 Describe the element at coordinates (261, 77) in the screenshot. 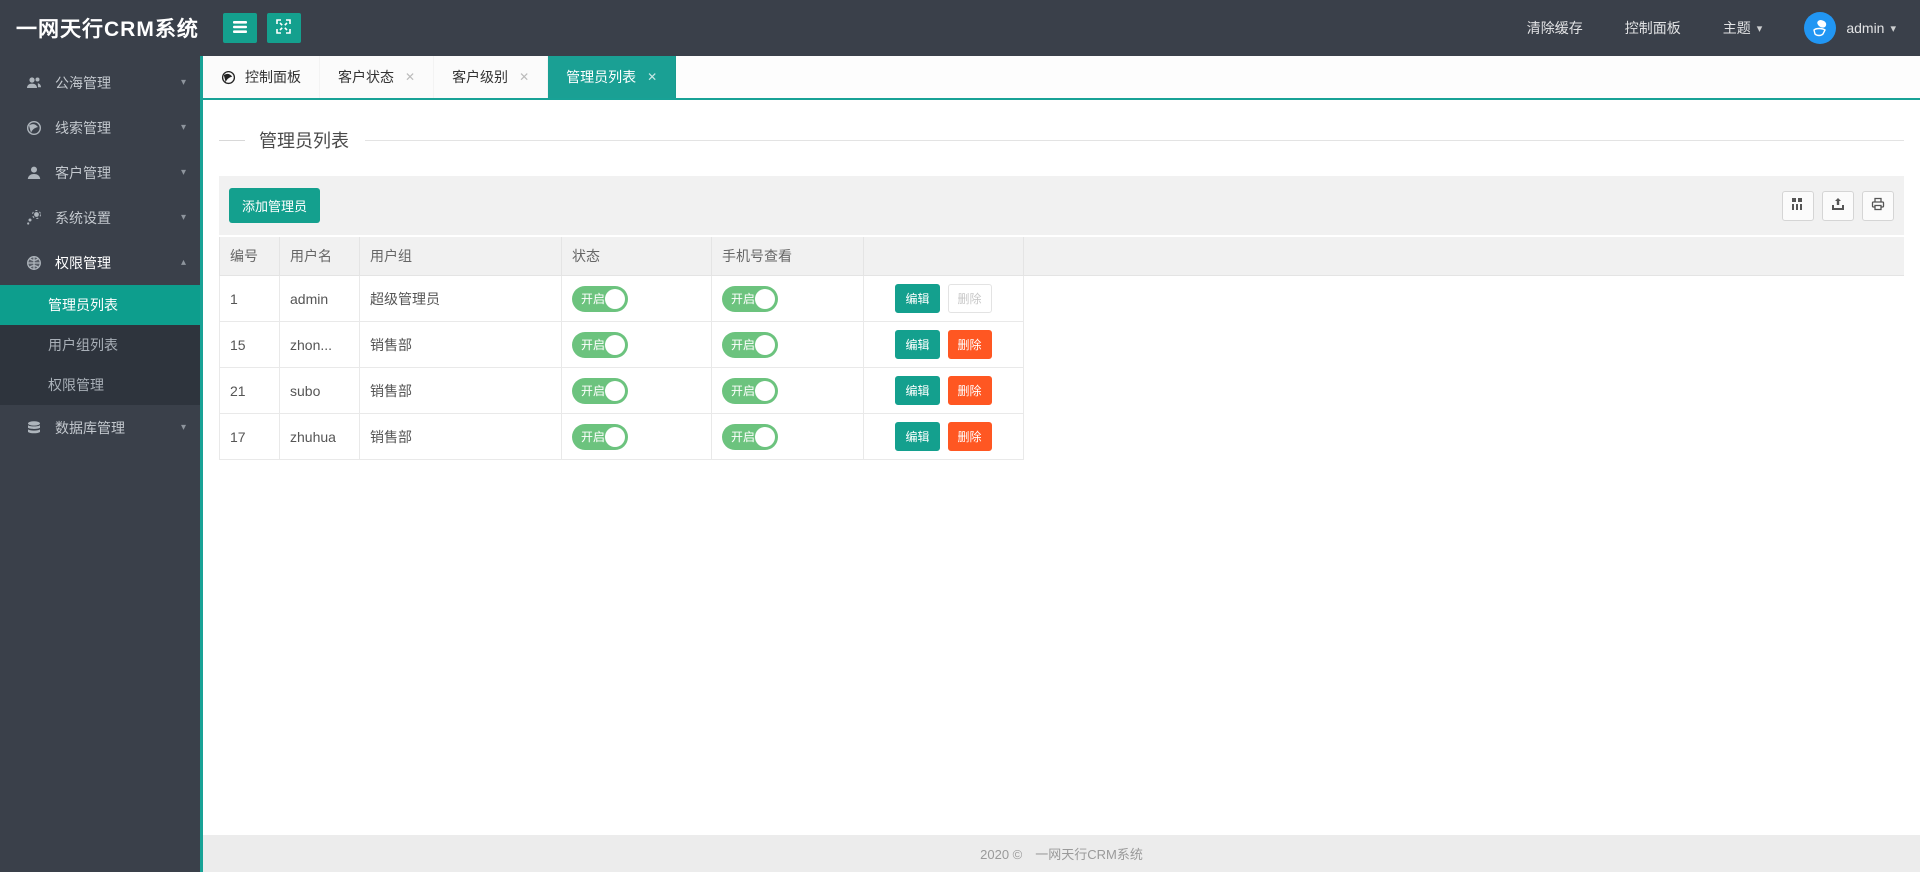

I see `tab-control-panel: 控制面板` at that location.